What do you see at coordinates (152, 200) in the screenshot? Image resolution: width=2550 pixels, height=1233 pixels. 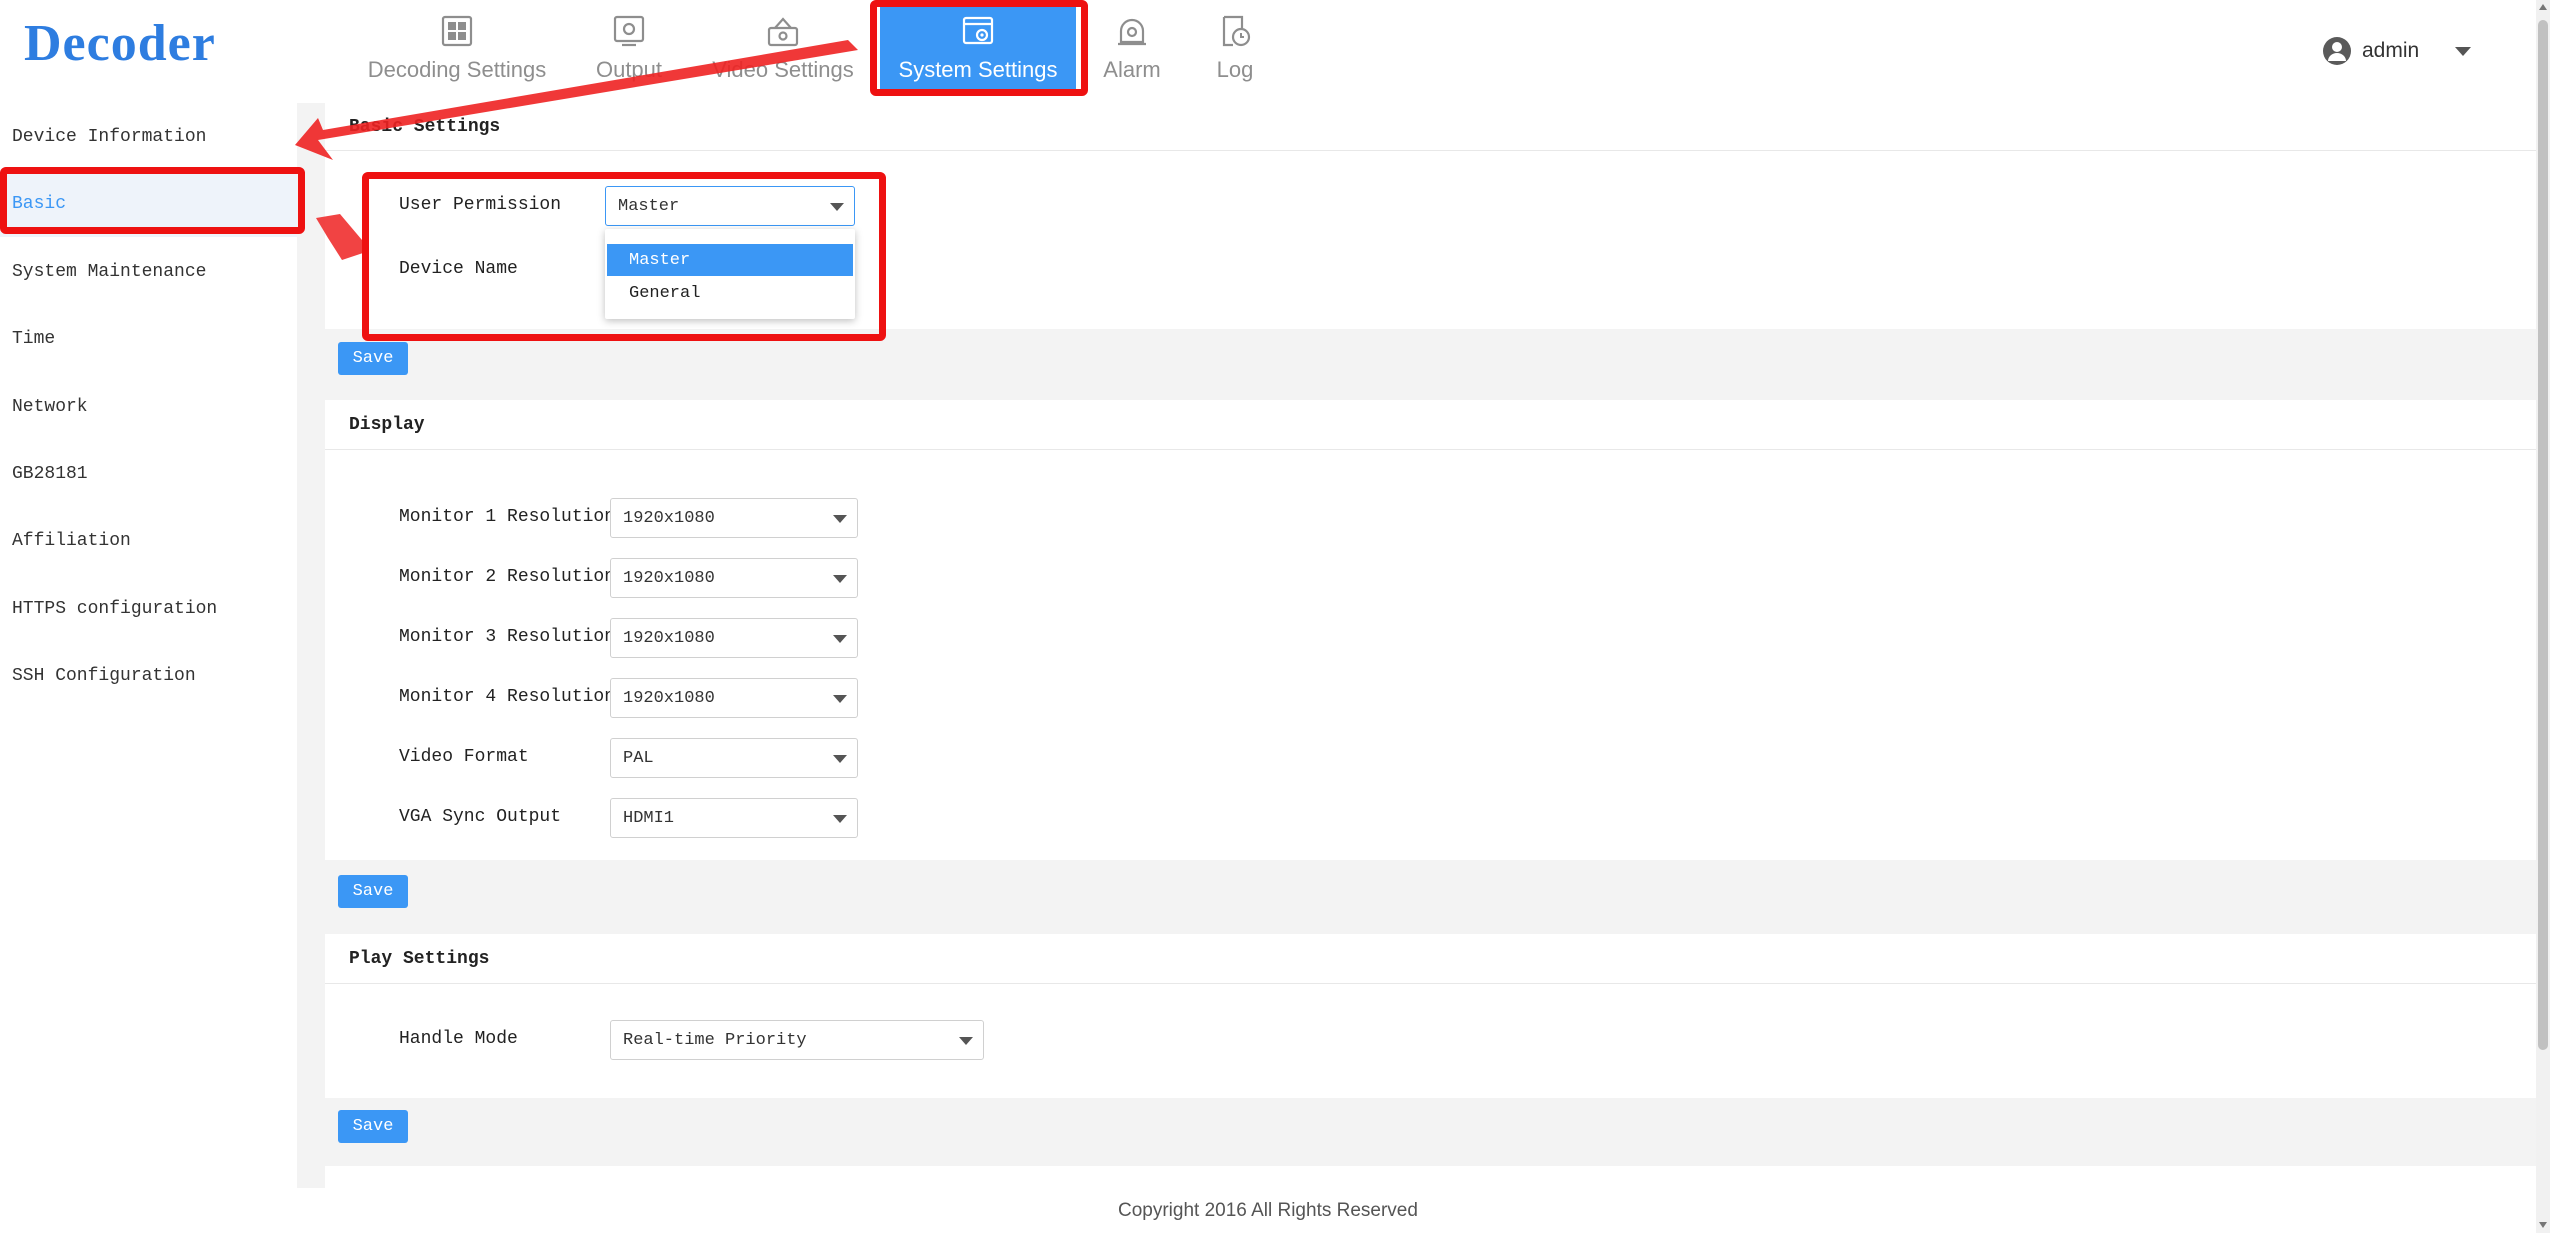 I see `annotation-box-basic` at bounding box center [152, 200].